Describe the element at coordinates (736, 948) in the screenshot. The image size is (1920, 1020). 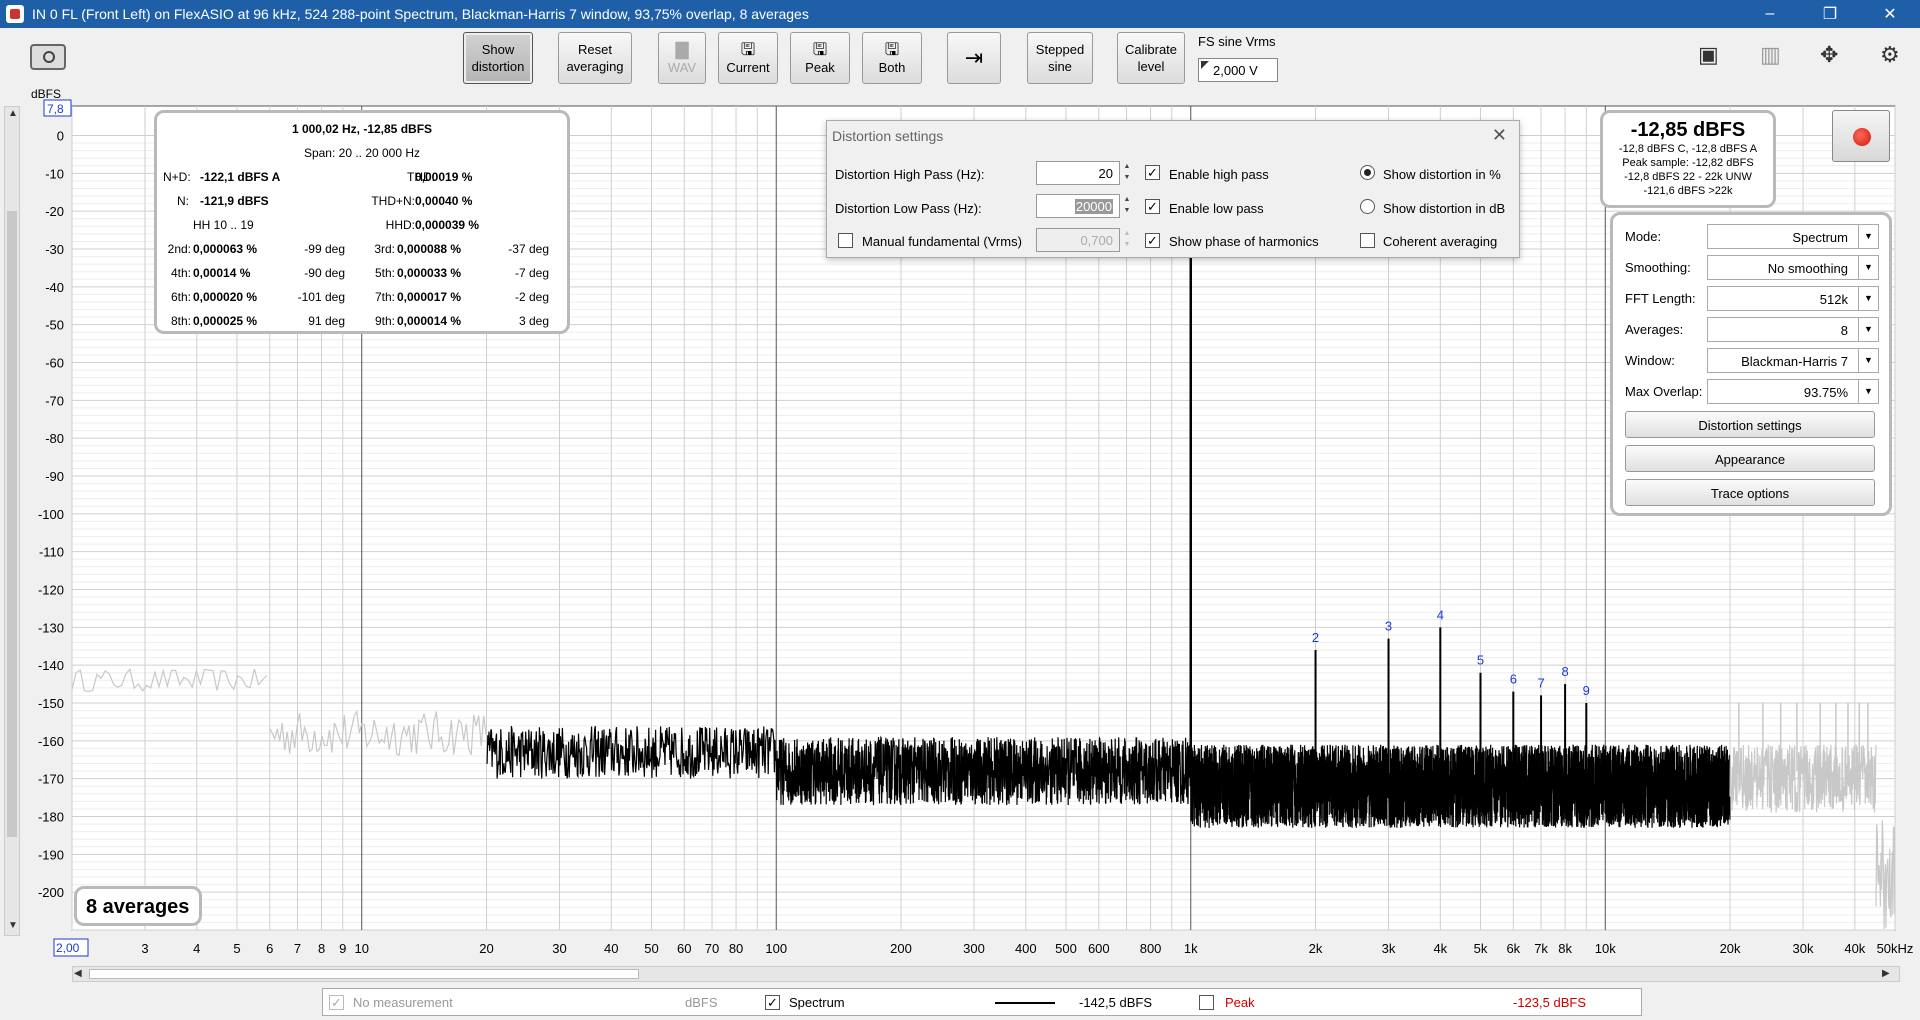
I see `x-tick-label: 80` at that location.